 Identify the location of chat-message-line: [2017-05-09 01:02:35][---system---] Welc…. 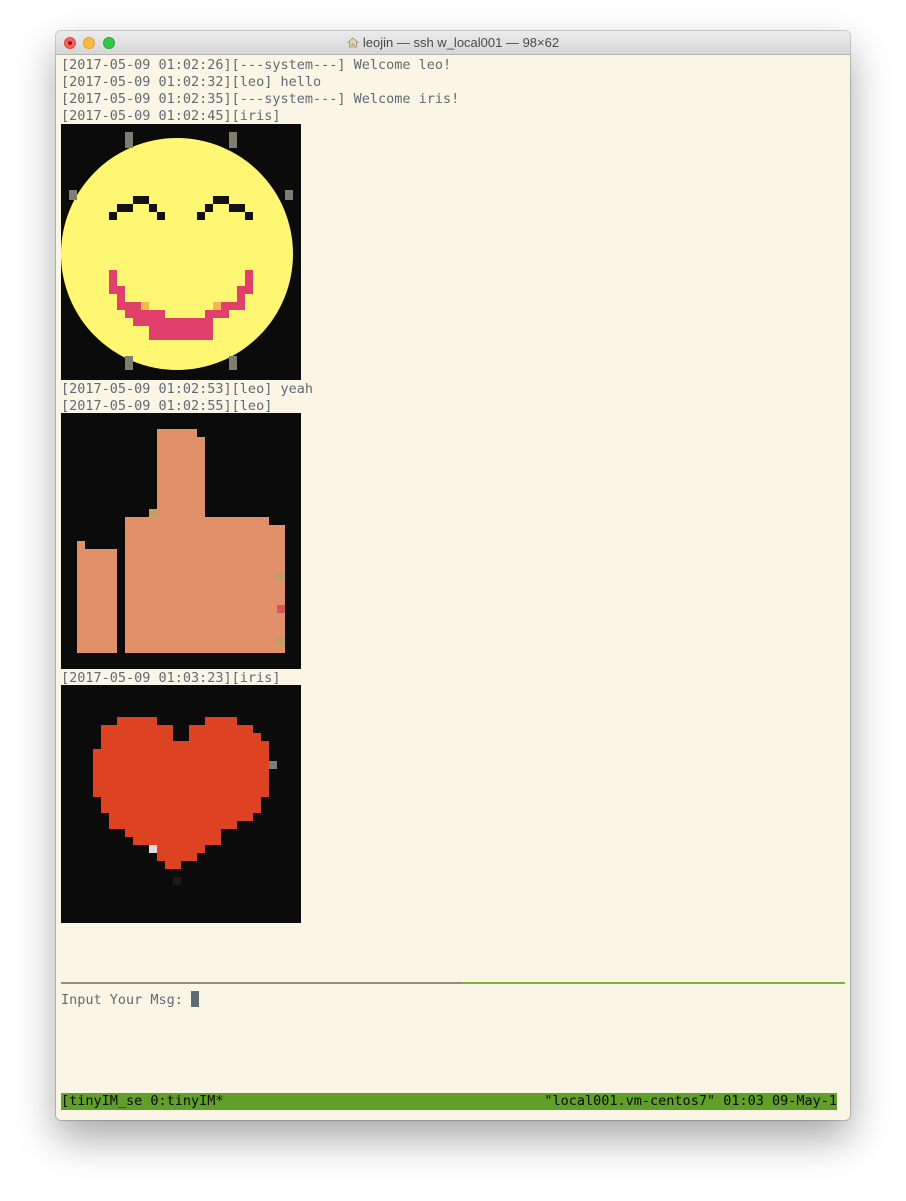
(260, 99).